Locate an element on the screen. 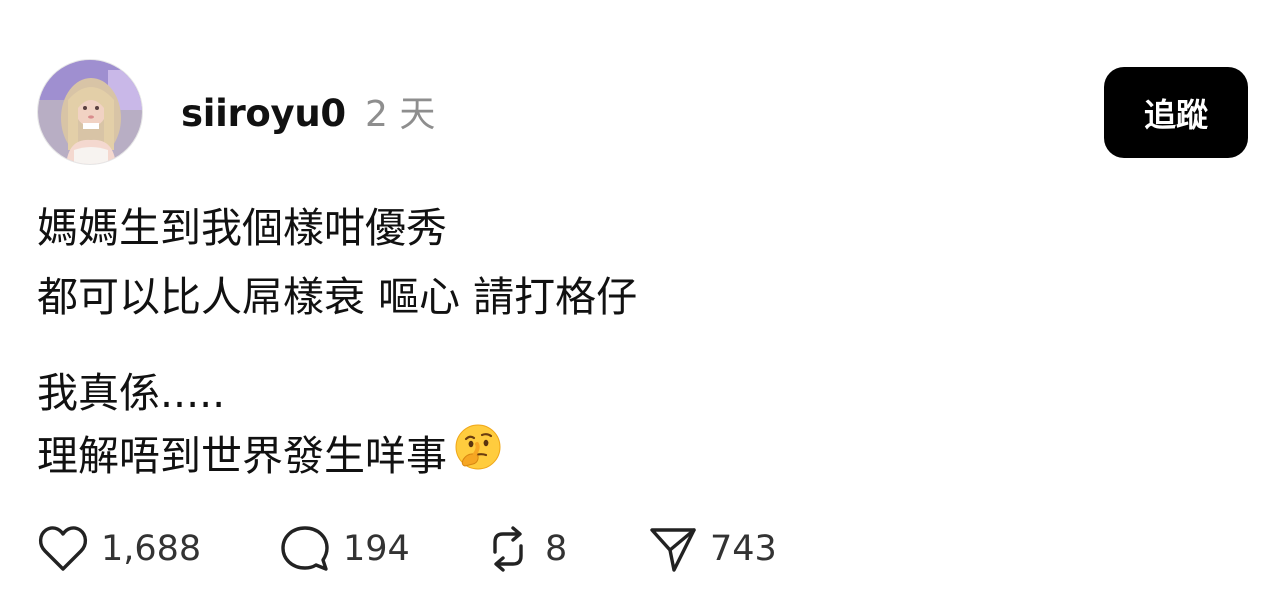 Image resolution: width=1284 pixels, height=599 pixels. comment-button: 194 is located at coordinates (344, 549).